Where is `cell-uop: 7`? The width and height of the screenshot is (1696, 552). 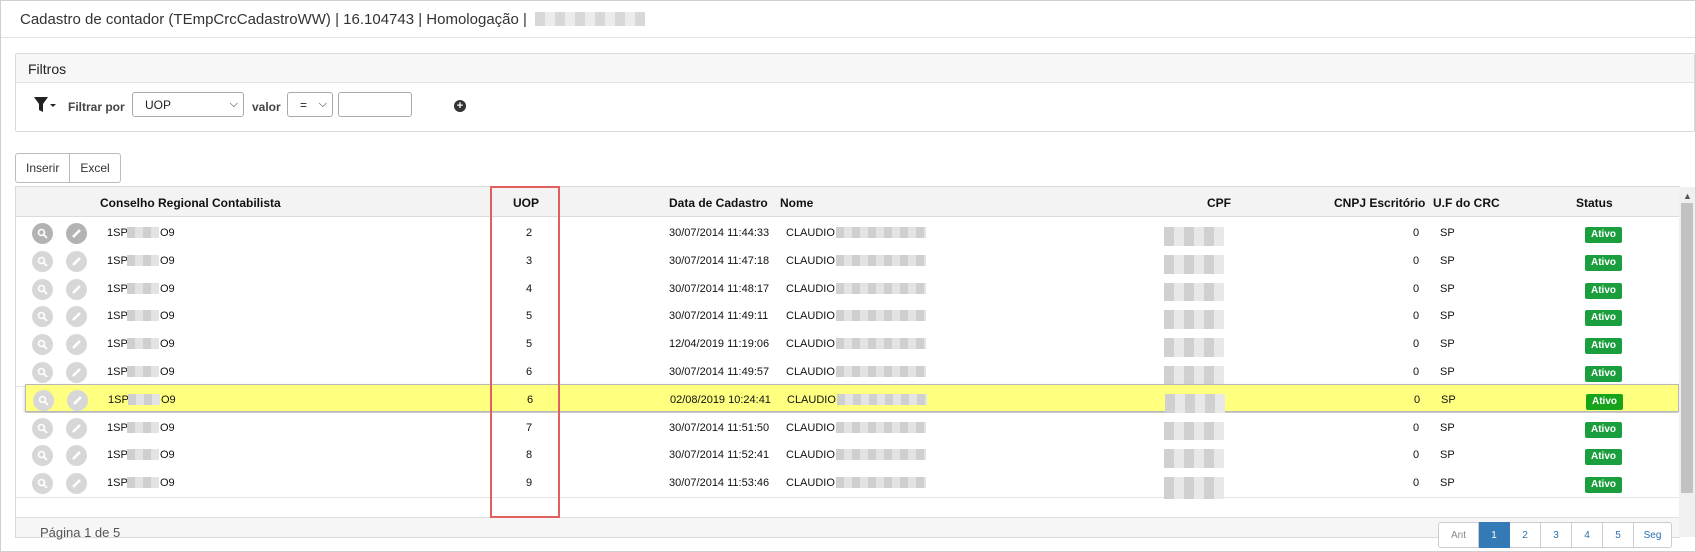 cell-uop: 7 is located at coordinates (529, 427).